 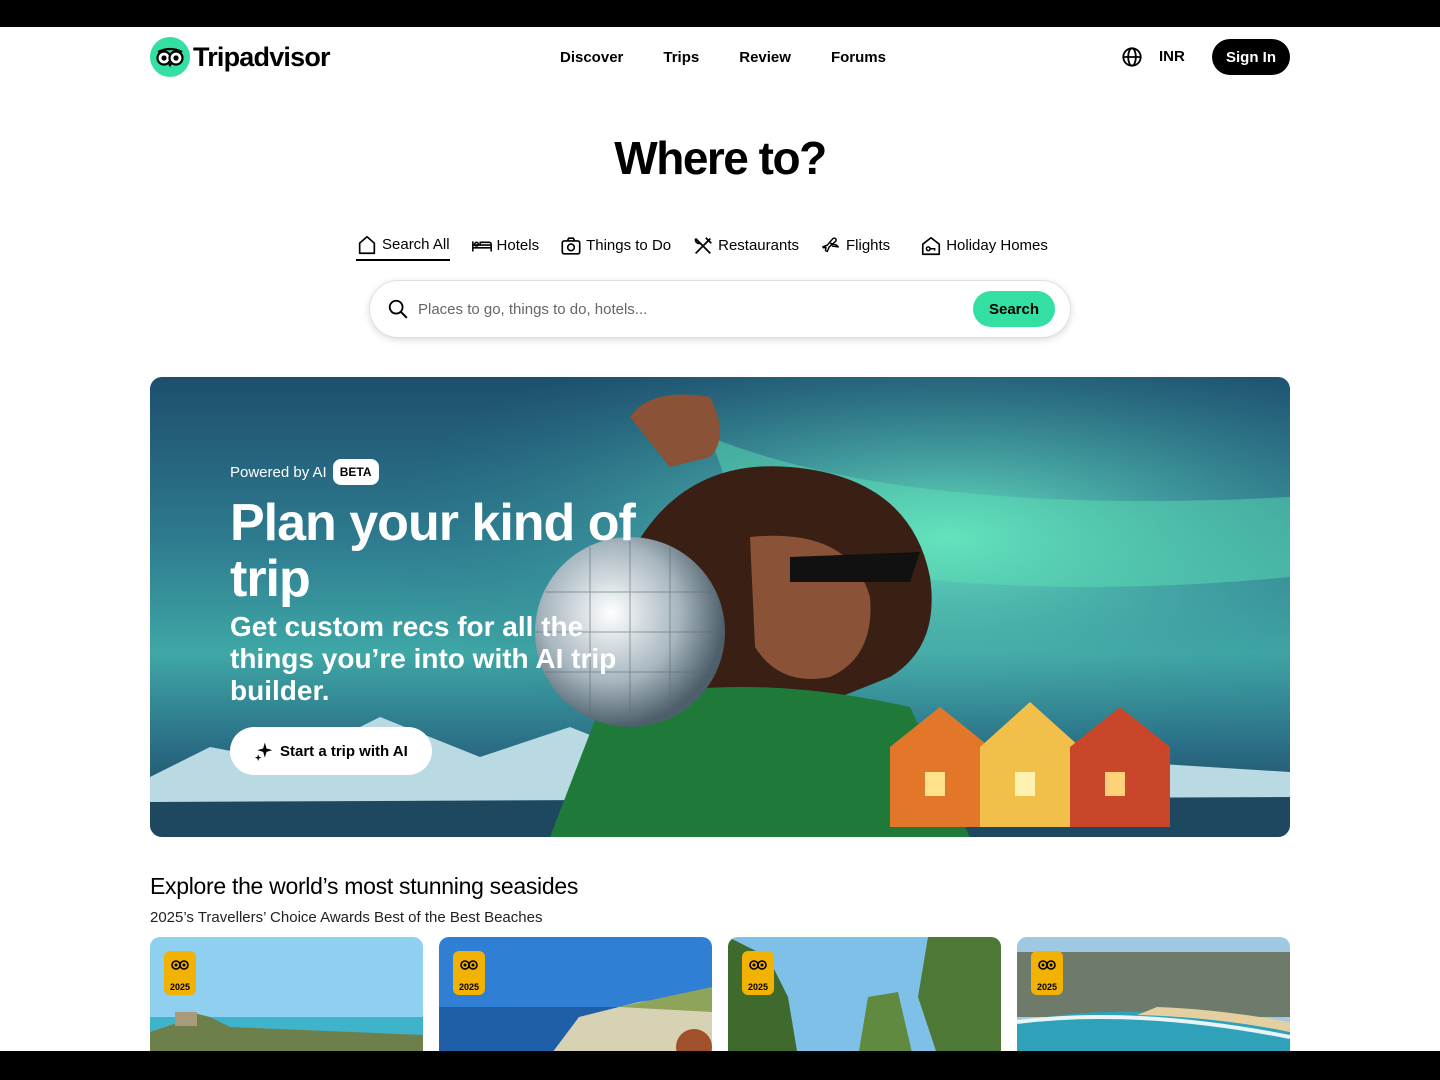 What do you see at coordinates (868, 245) in the screenshot?
I see `tab-label: Flights` at bounding box center [868, 245].